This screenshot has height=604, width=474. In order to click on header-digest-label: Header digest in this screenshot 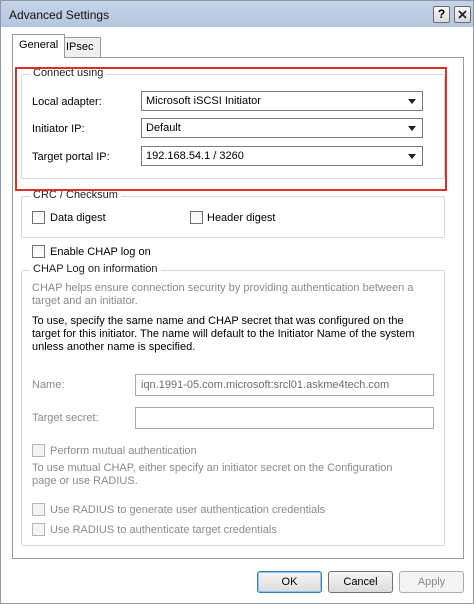, I will do `click(241, 218)`.